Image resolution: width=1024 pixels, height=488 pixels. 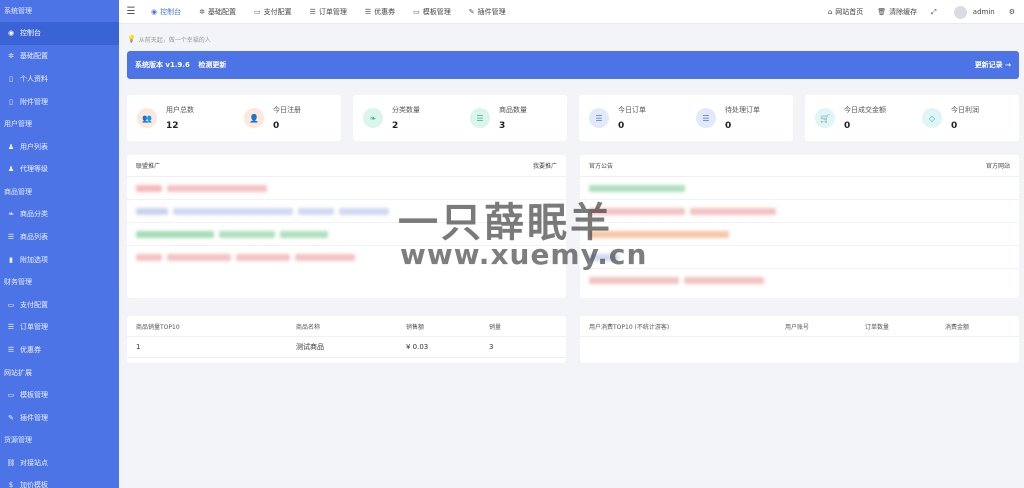 What do you see at coordinates (380, 12) in the screenshot?
I see `top-tab: ☰ 优惠券` at bounding box center [380, 12].